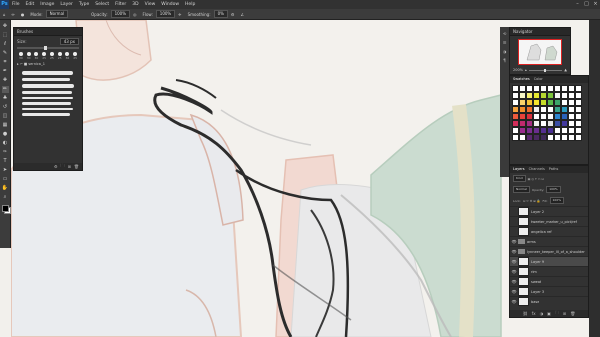  Describe the element at coordinates (57, 14) in the screenshot. I see `mode-select: Normal` at that location.